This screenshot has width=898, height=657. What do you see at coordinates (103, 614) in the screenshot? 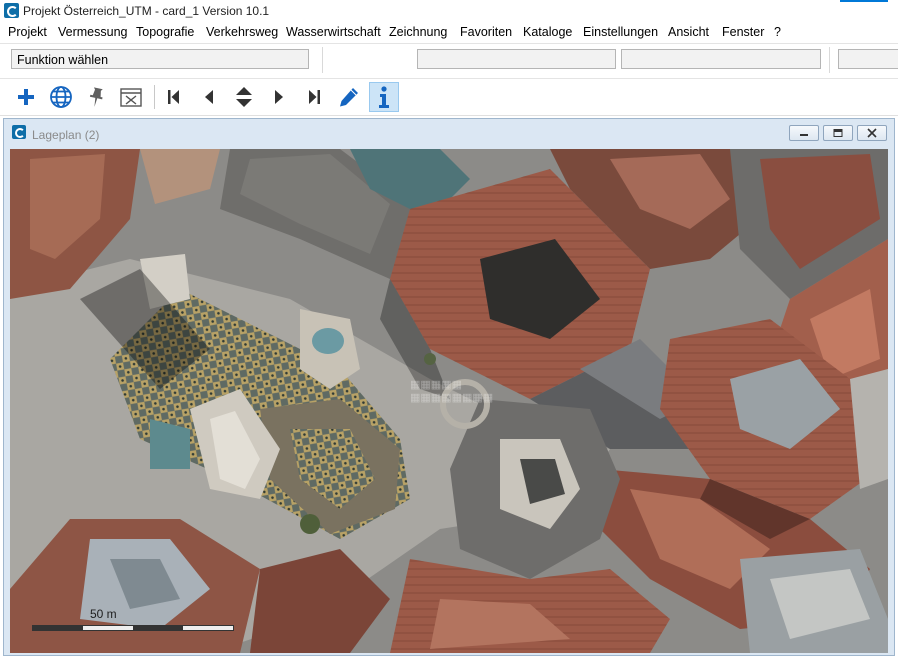
I see `scale-label: 50 m` at bounding box center [103, 614].